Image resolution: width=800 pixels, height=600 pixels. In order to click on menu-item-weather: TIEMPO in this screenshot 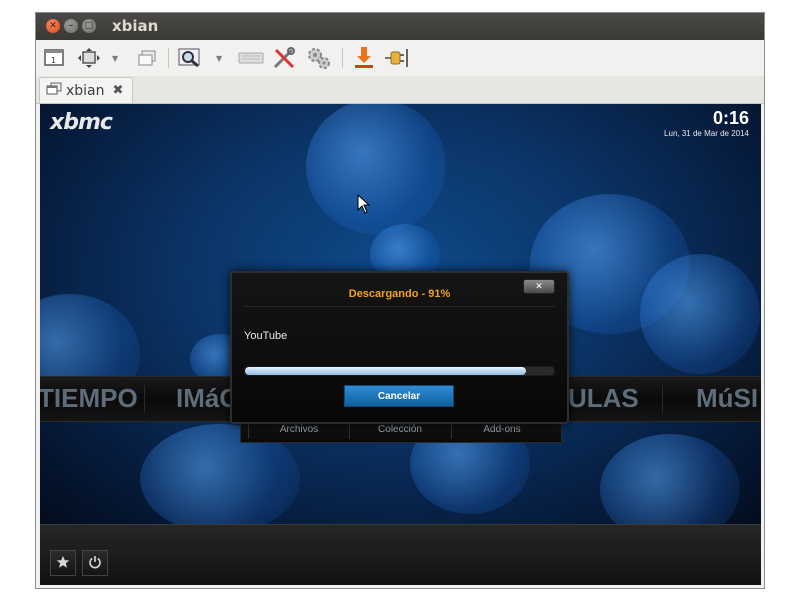, I will do `click(89, 398)`.